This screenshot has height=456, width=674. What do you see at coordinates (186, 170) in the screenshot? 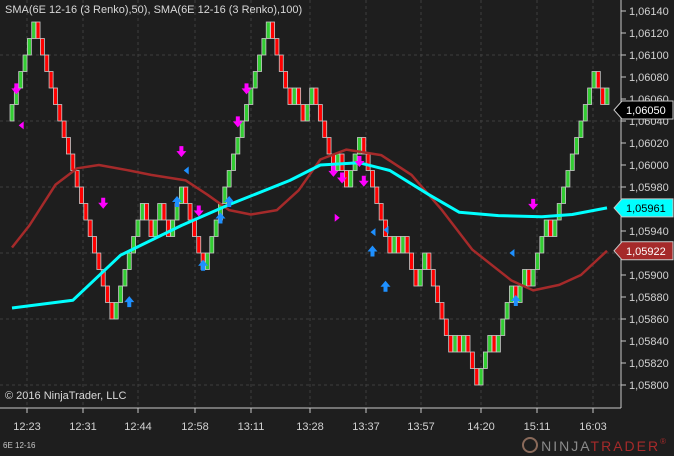
I see `long-exit-triangle-icon` at bounding box center [186, 170].